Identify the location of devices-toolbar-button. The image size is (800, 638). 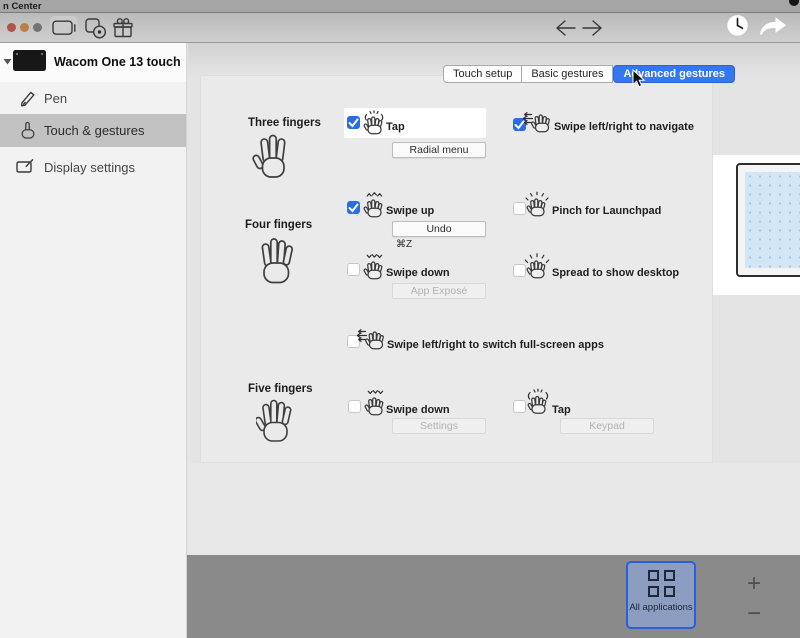
(96, 28).